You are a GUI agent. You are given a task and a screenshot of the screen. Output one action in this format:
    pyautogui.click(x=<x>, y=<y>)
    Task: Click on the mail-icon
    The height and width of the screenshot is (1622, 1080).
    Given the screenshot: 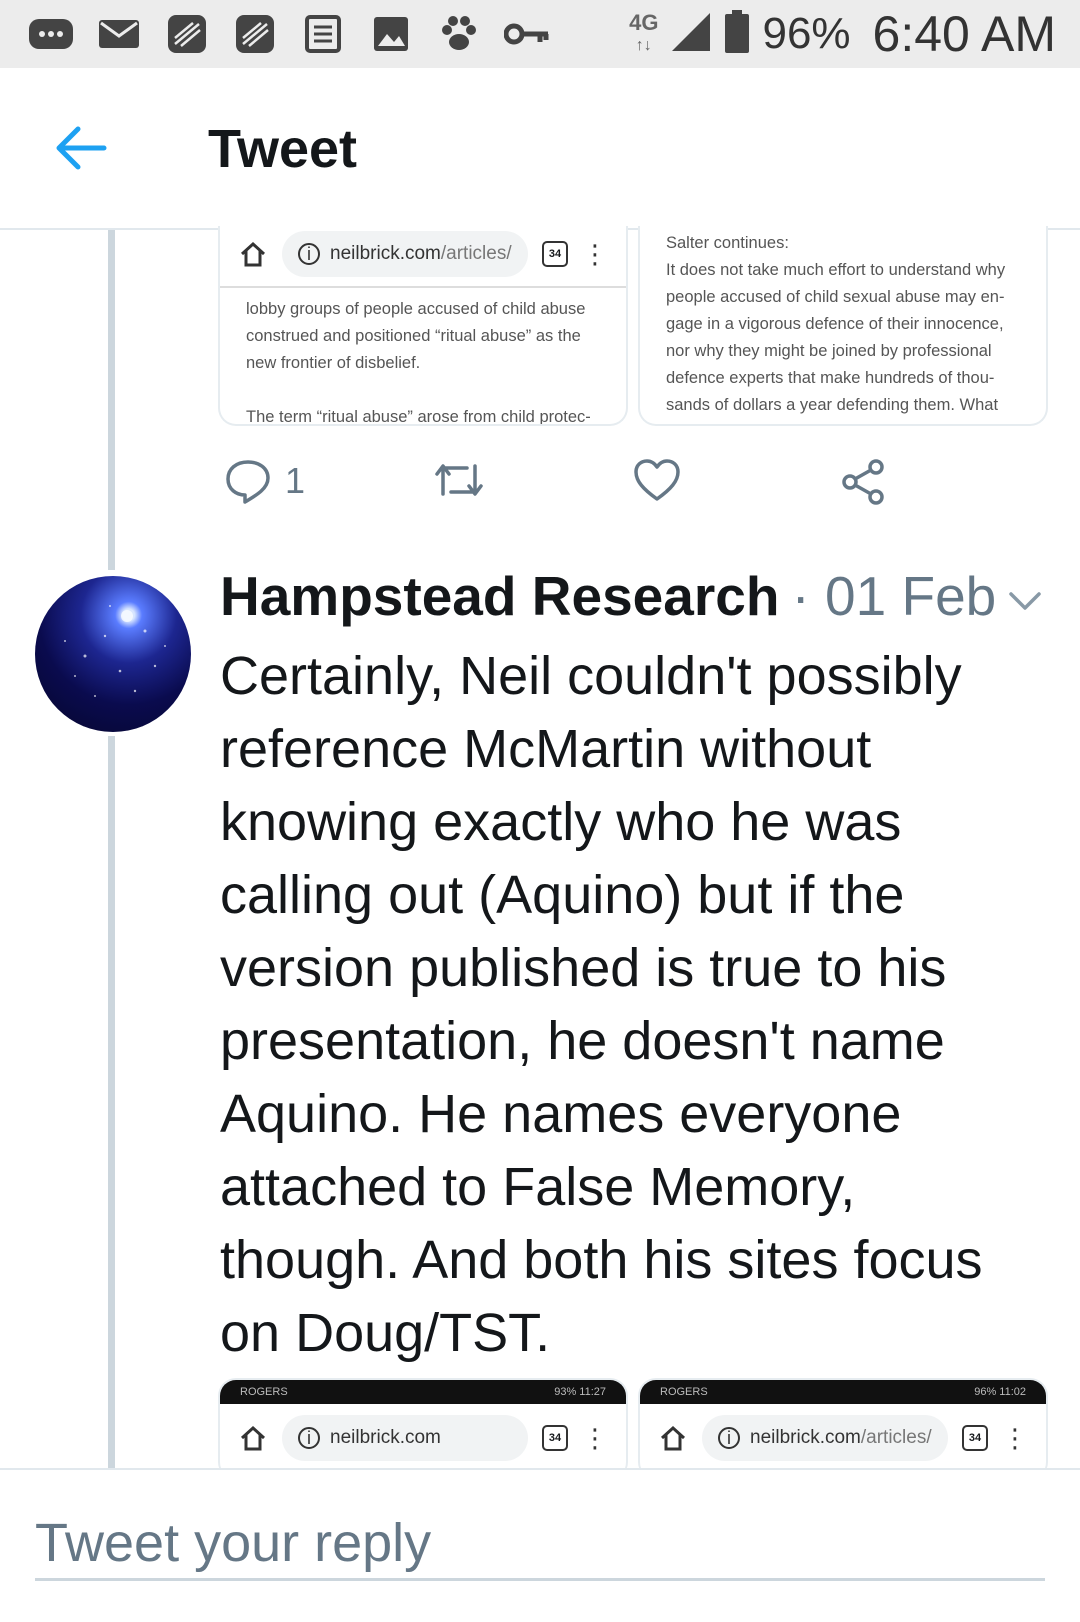 What is the action you would take?
    pyautogui.click(x=119, y=34)
    